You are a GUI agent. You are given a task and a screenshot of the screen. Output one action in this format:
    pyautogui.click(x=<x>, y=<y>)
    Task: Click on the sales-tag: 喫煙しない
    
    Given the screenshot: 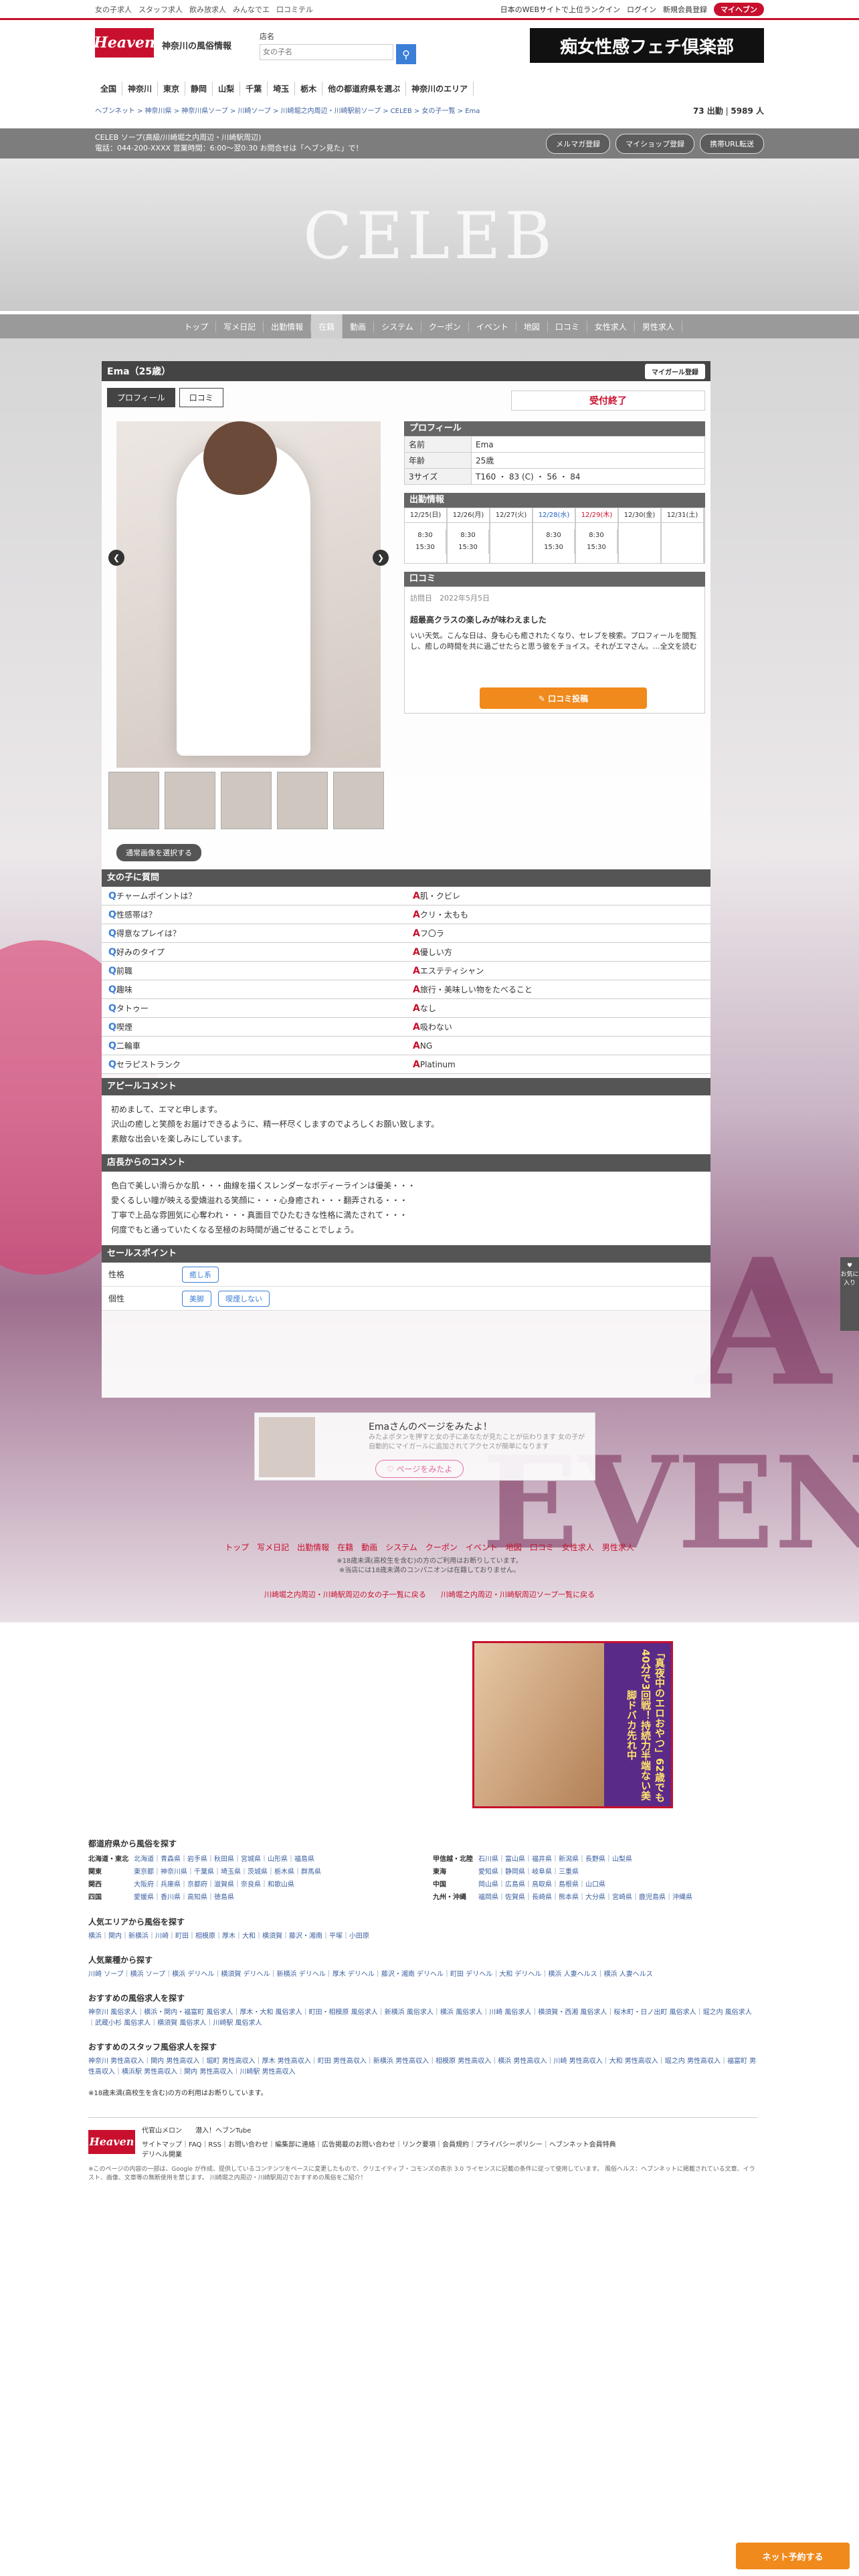 What is the action you would take?
    pyautogui.click(x=244, y=1298)
    